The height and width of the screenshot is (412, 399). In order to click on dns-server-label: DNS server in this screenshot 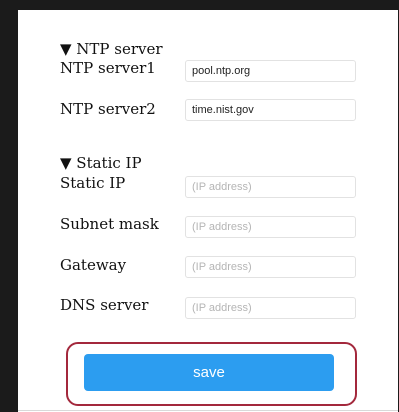, I will do `click(104, 305)`.